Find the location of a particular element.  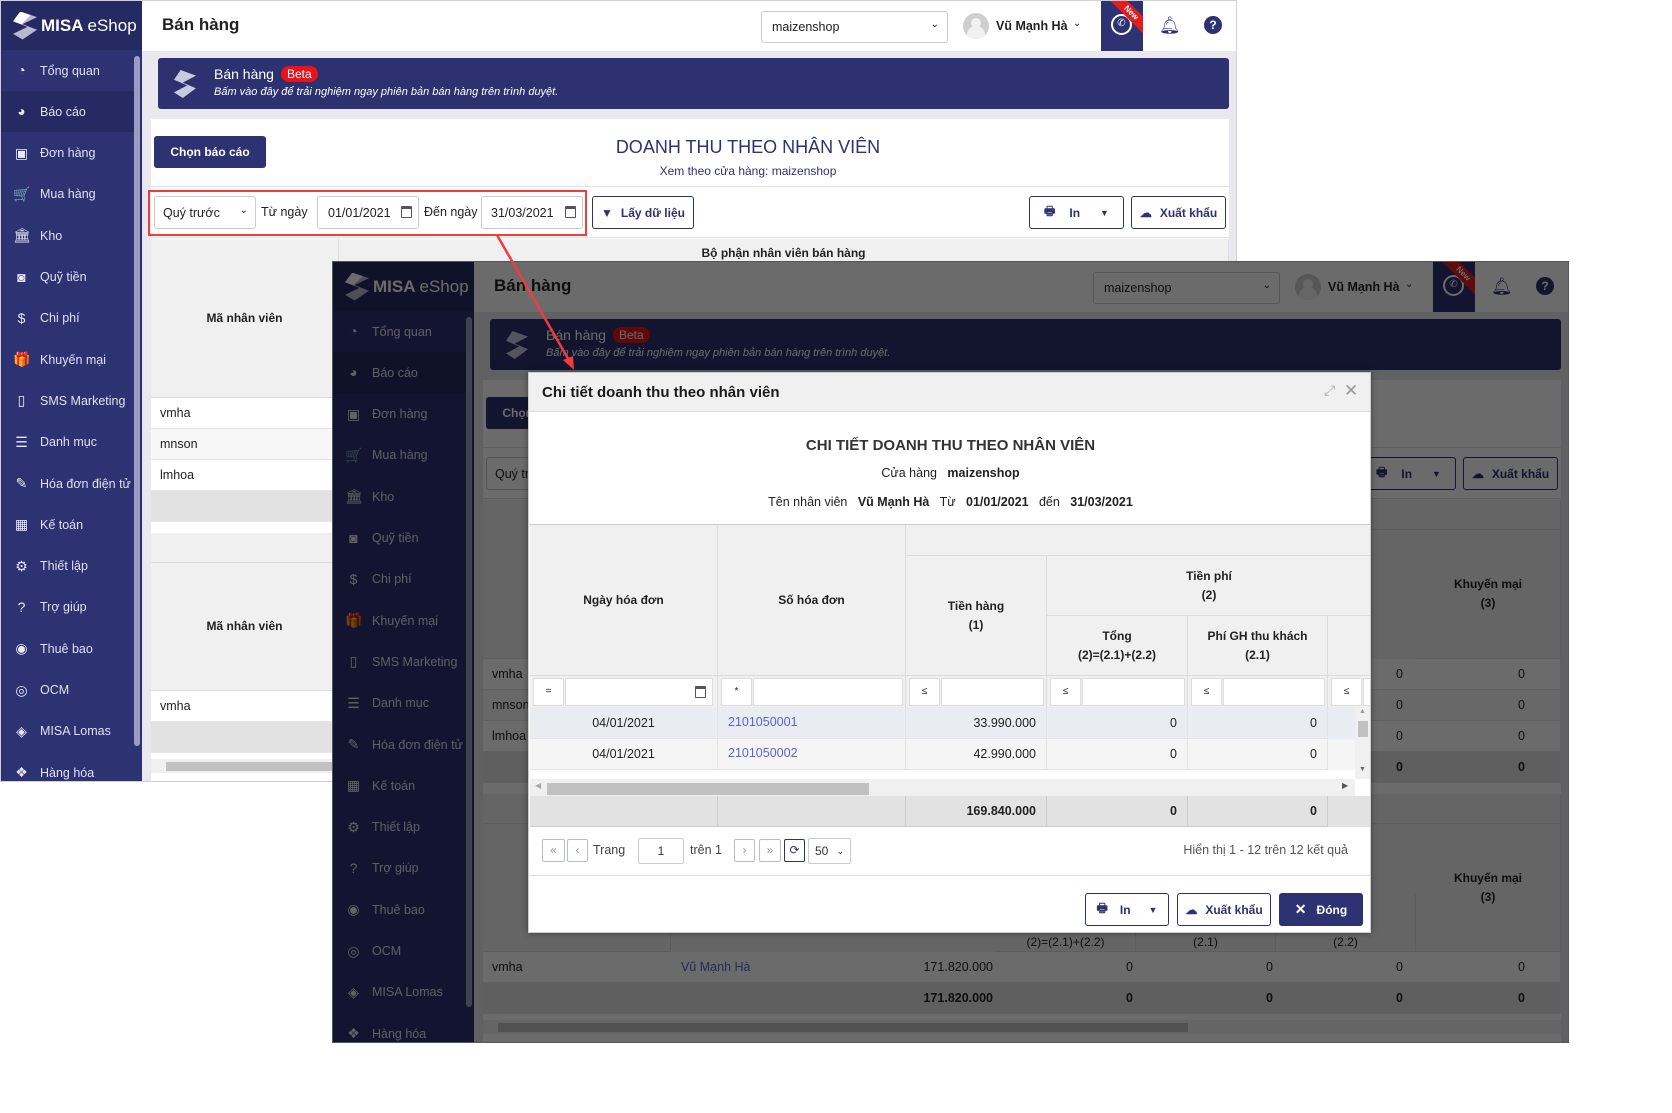

scroll-down-icon: ▼ is located at coordinates (1362, 769).